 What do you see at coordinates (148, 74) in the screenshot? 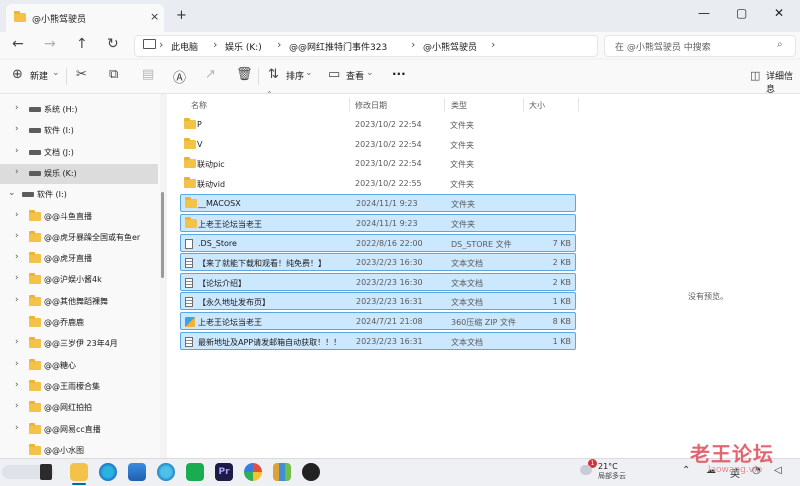
I see `paste-icon: ▤` at bounding box center [148, 74].